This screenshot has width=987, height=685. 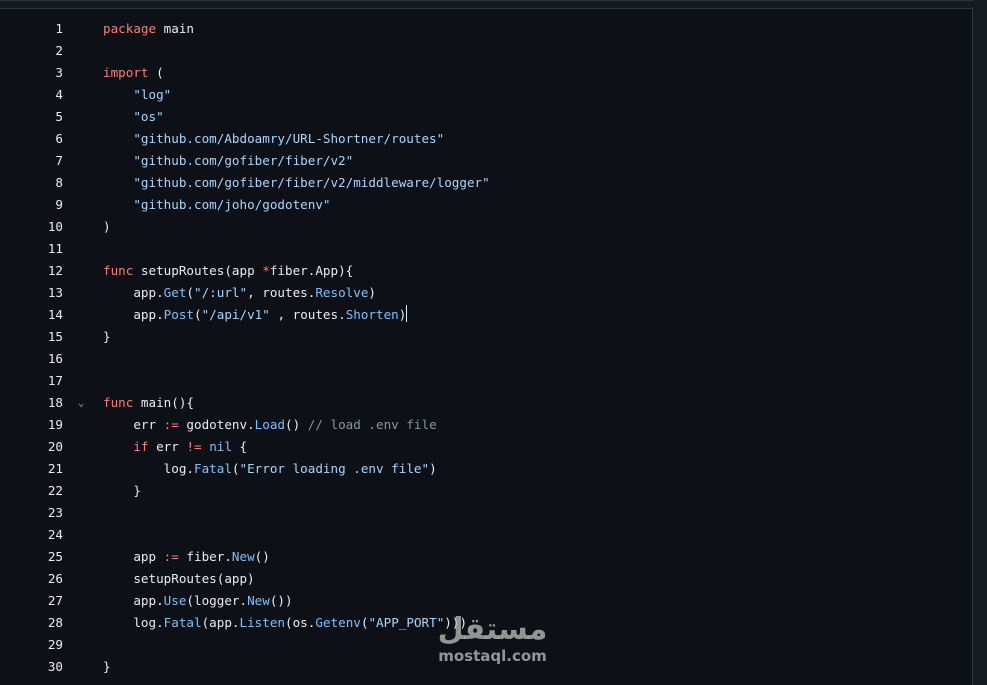 What do you see at coordinates (486, 117) in the screenshot?
I see `code-line: 5 "os"` at bounding box center [486, 117].